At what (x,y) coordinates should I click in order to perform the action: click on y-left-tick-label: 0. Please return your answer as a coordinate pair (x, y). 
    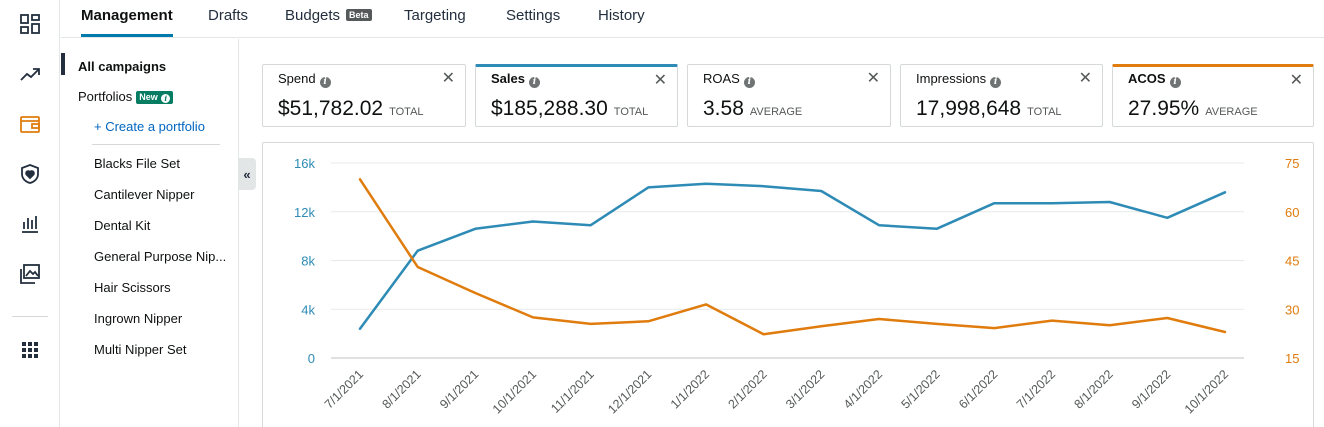
    Looking at the image, I should click on (311, 358).